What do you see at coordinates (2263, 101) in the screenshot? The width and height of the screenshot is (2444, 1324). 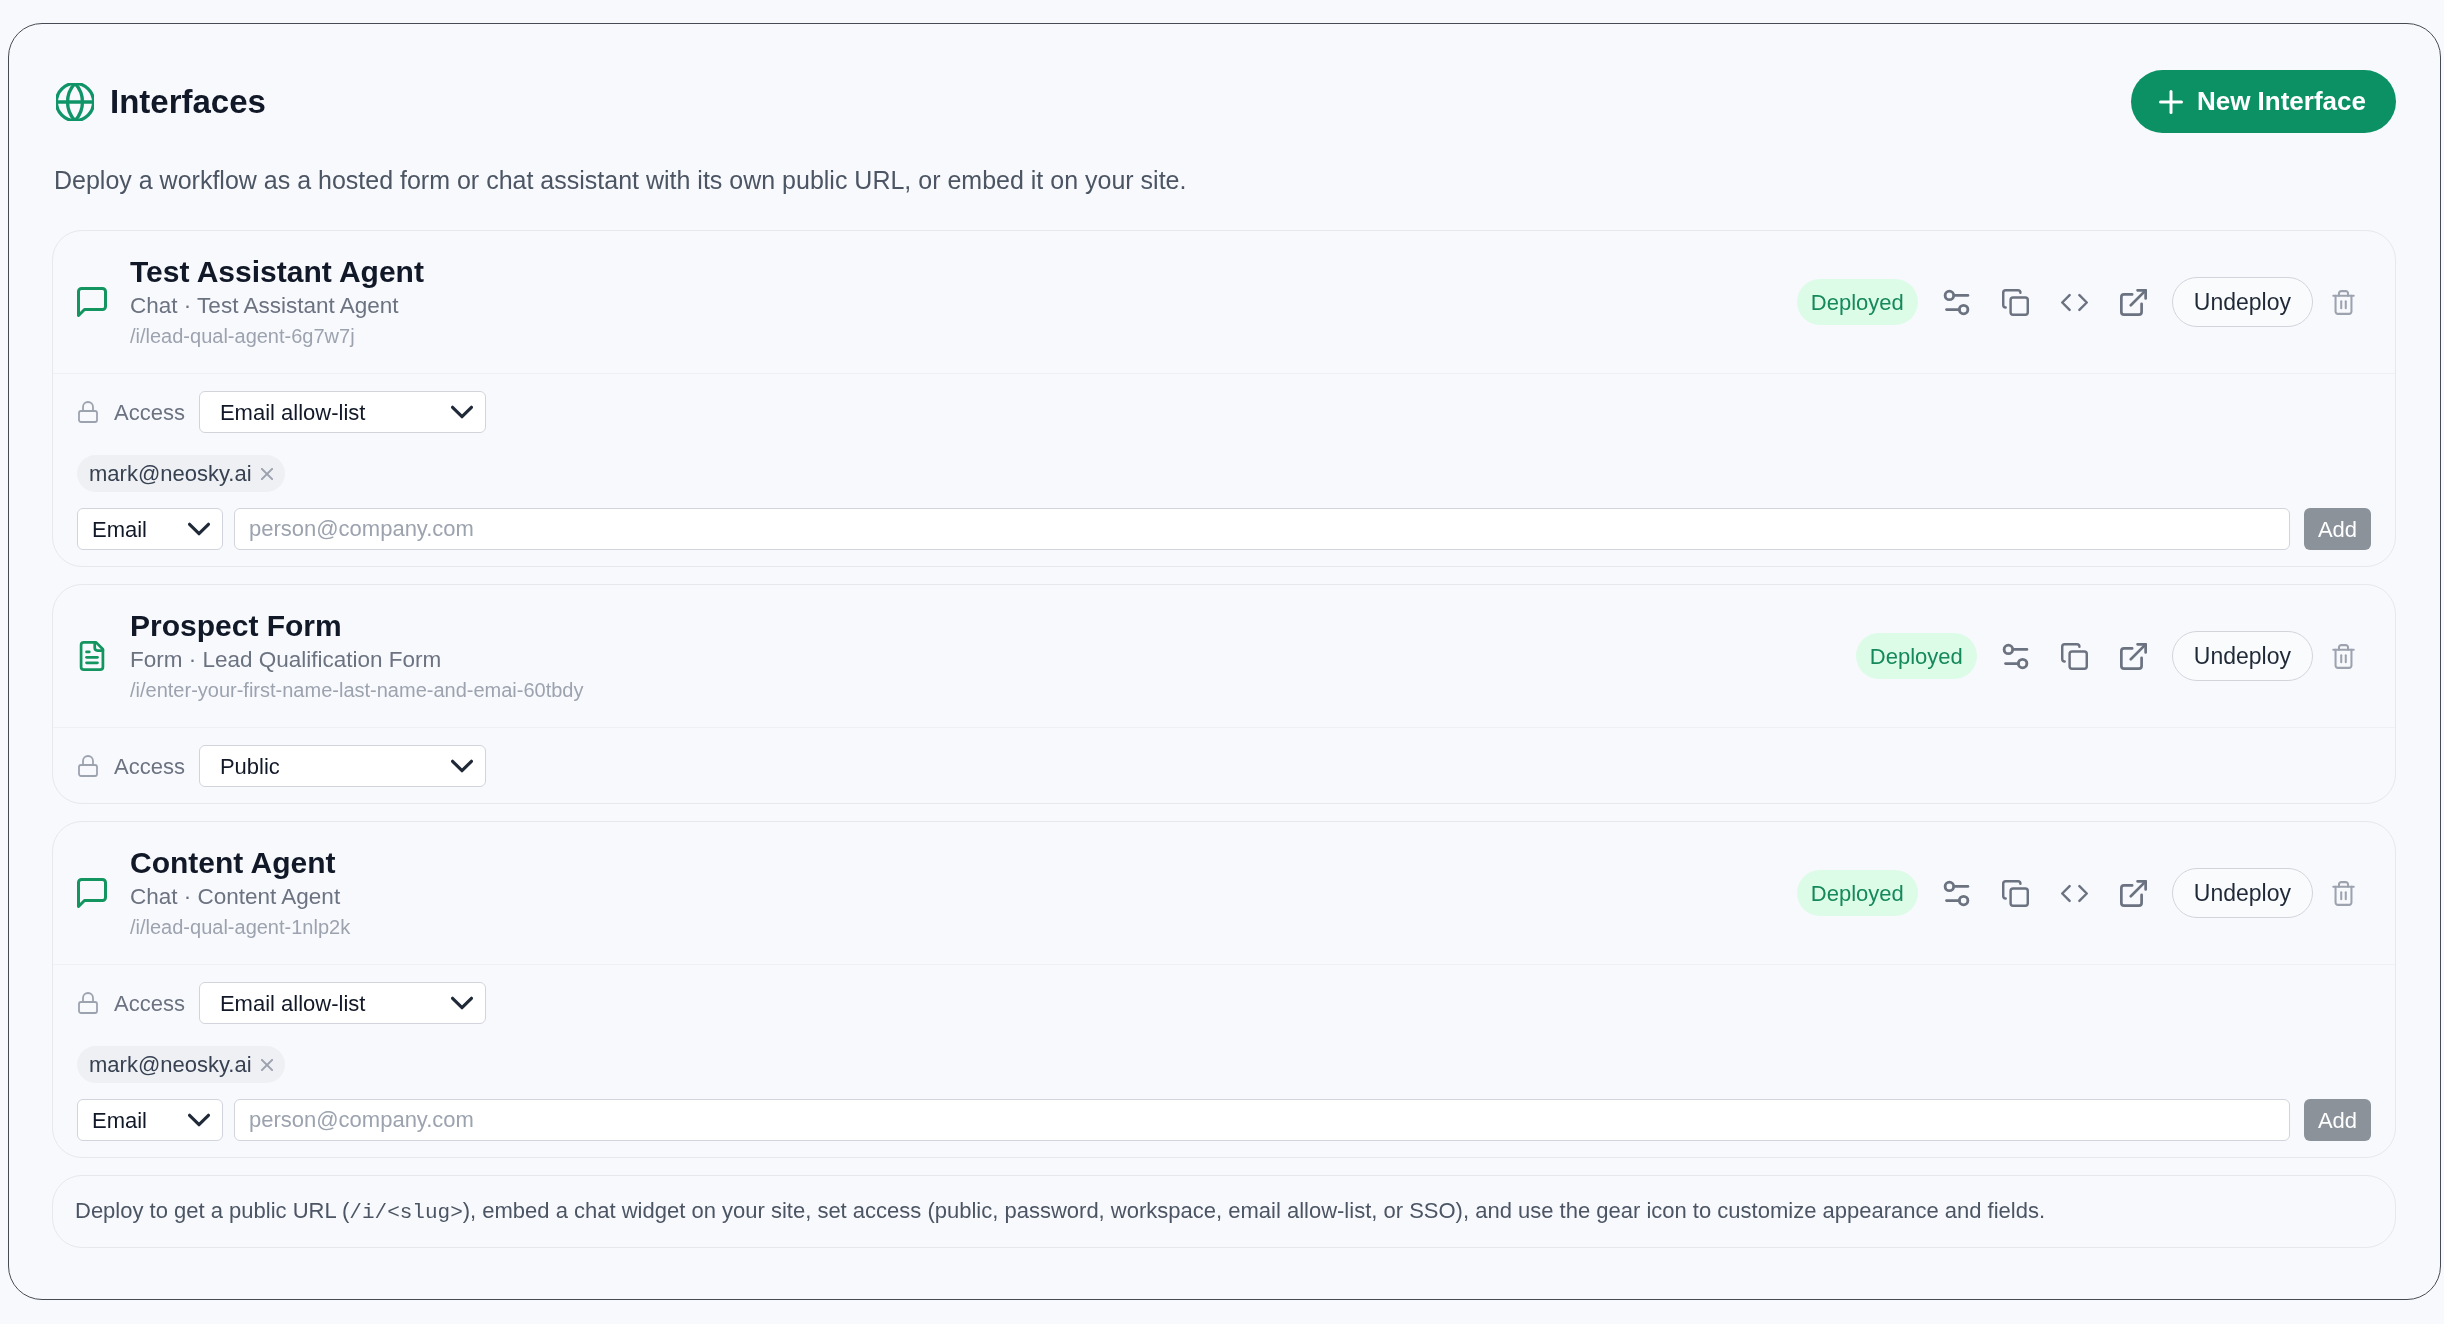 I see `new-interface-button: New Interface` at bounding box center [2263, 101].